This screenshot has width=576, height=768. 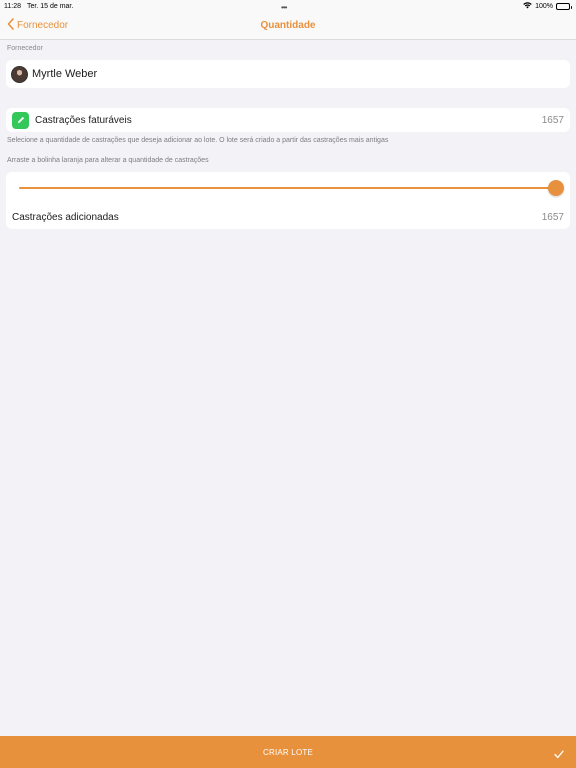 I want to click on status-date: Ter. 15 de mar., so click(x=50, y=6).